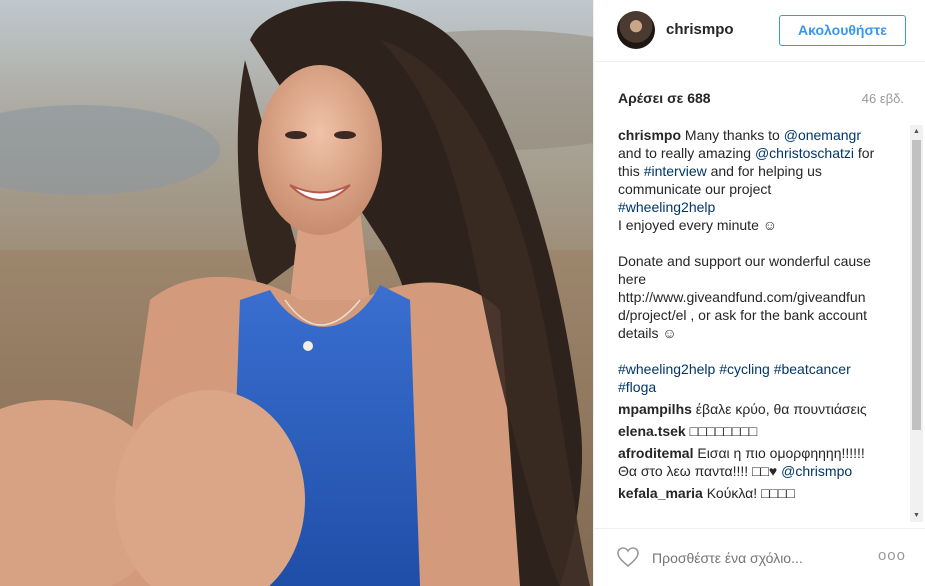 This screenshot has width=925, height=586. I want to click on caption-text: here, so click(632, 279).